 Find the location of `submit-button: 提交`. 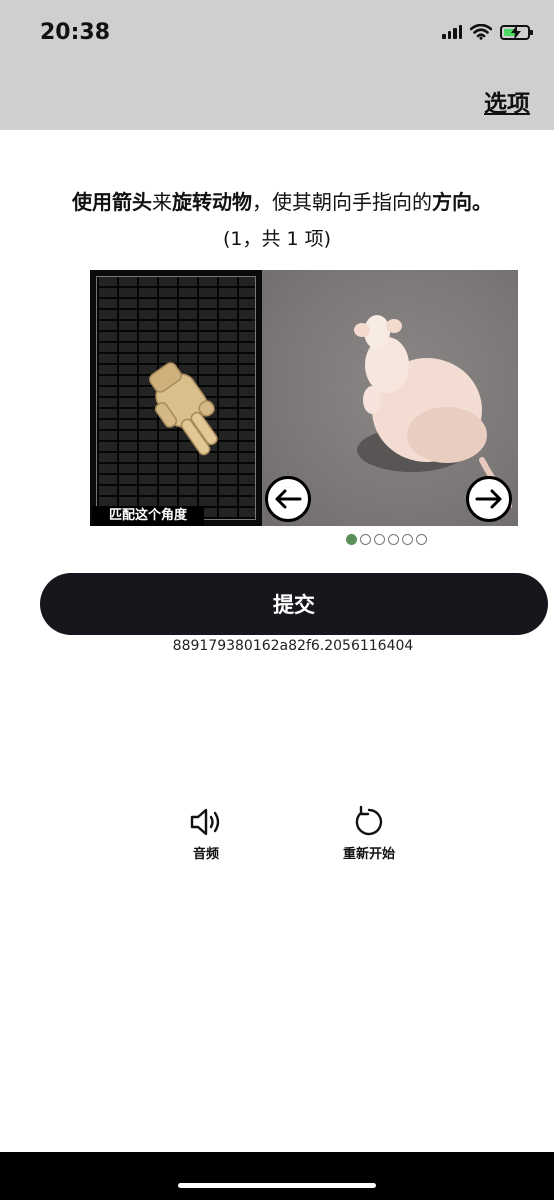

submit-button: 提交 is located at coordinates (294, 604).